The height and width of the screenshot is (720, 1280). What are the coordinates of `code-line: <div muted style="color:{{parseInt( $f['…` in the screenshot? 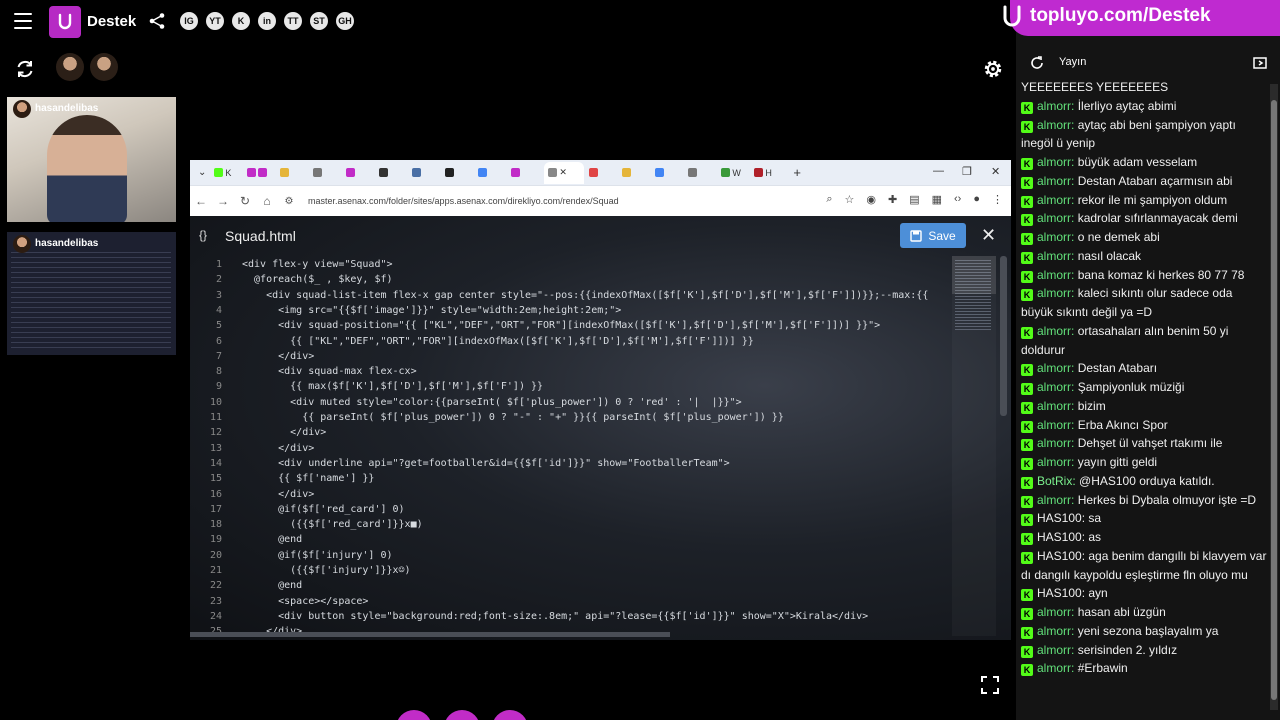 It's located at (492, 402).